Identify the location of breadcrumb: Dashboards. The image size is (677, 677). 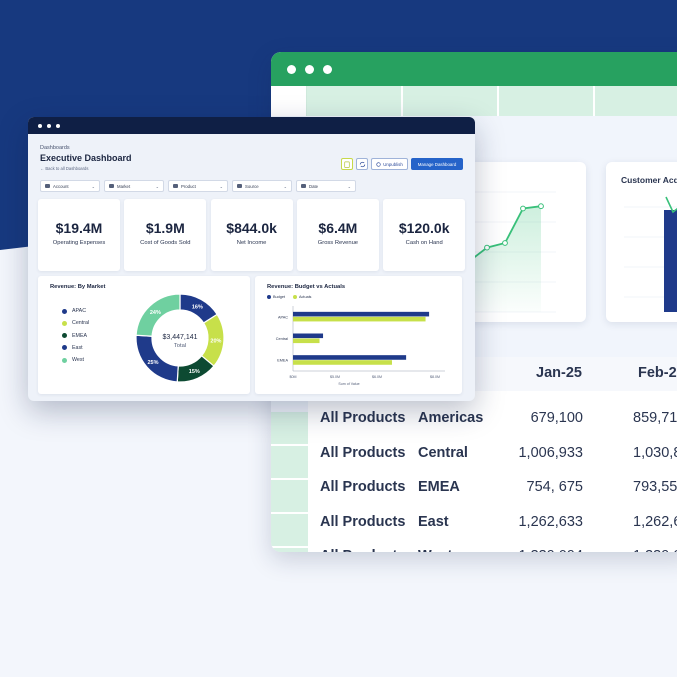
(55, 148).